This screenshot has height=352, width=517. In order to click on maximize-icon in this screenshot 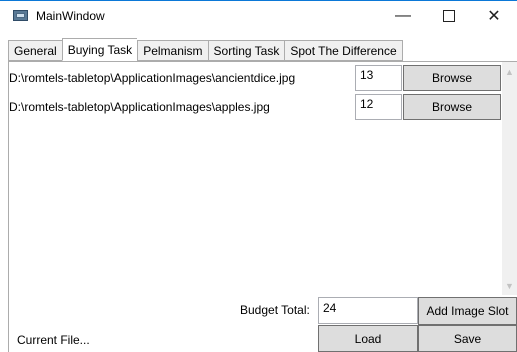, I will do `click(449, 16)`.